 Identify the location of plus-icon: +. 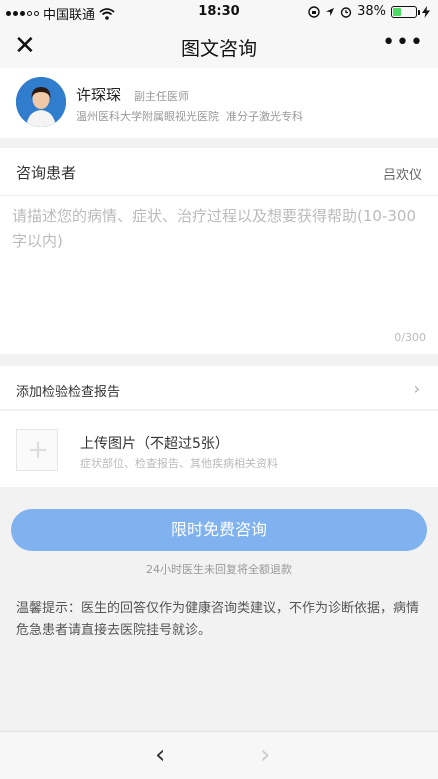
(38, 450).